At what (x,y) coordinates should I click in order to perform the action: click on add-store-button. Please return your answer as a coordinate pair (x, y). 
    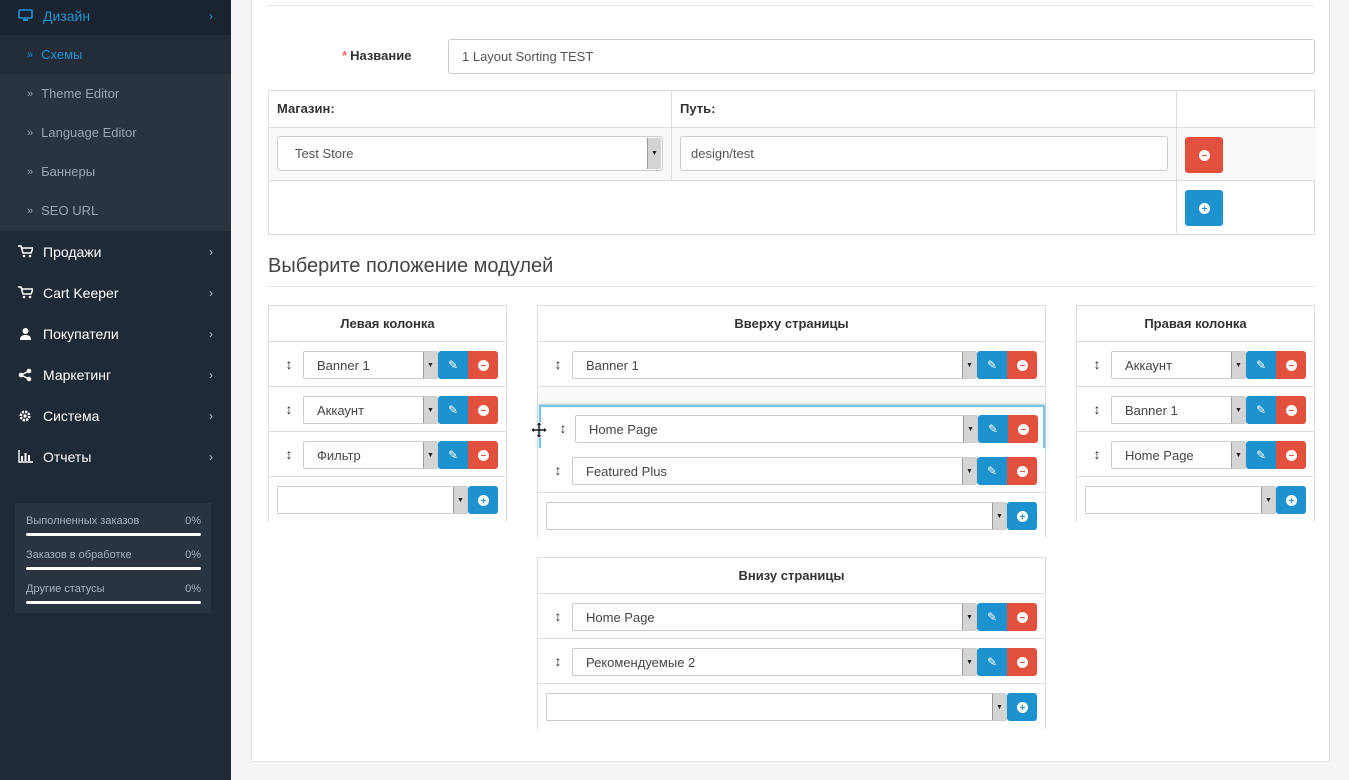
    Looking at the image, I should click on (1204, 208).